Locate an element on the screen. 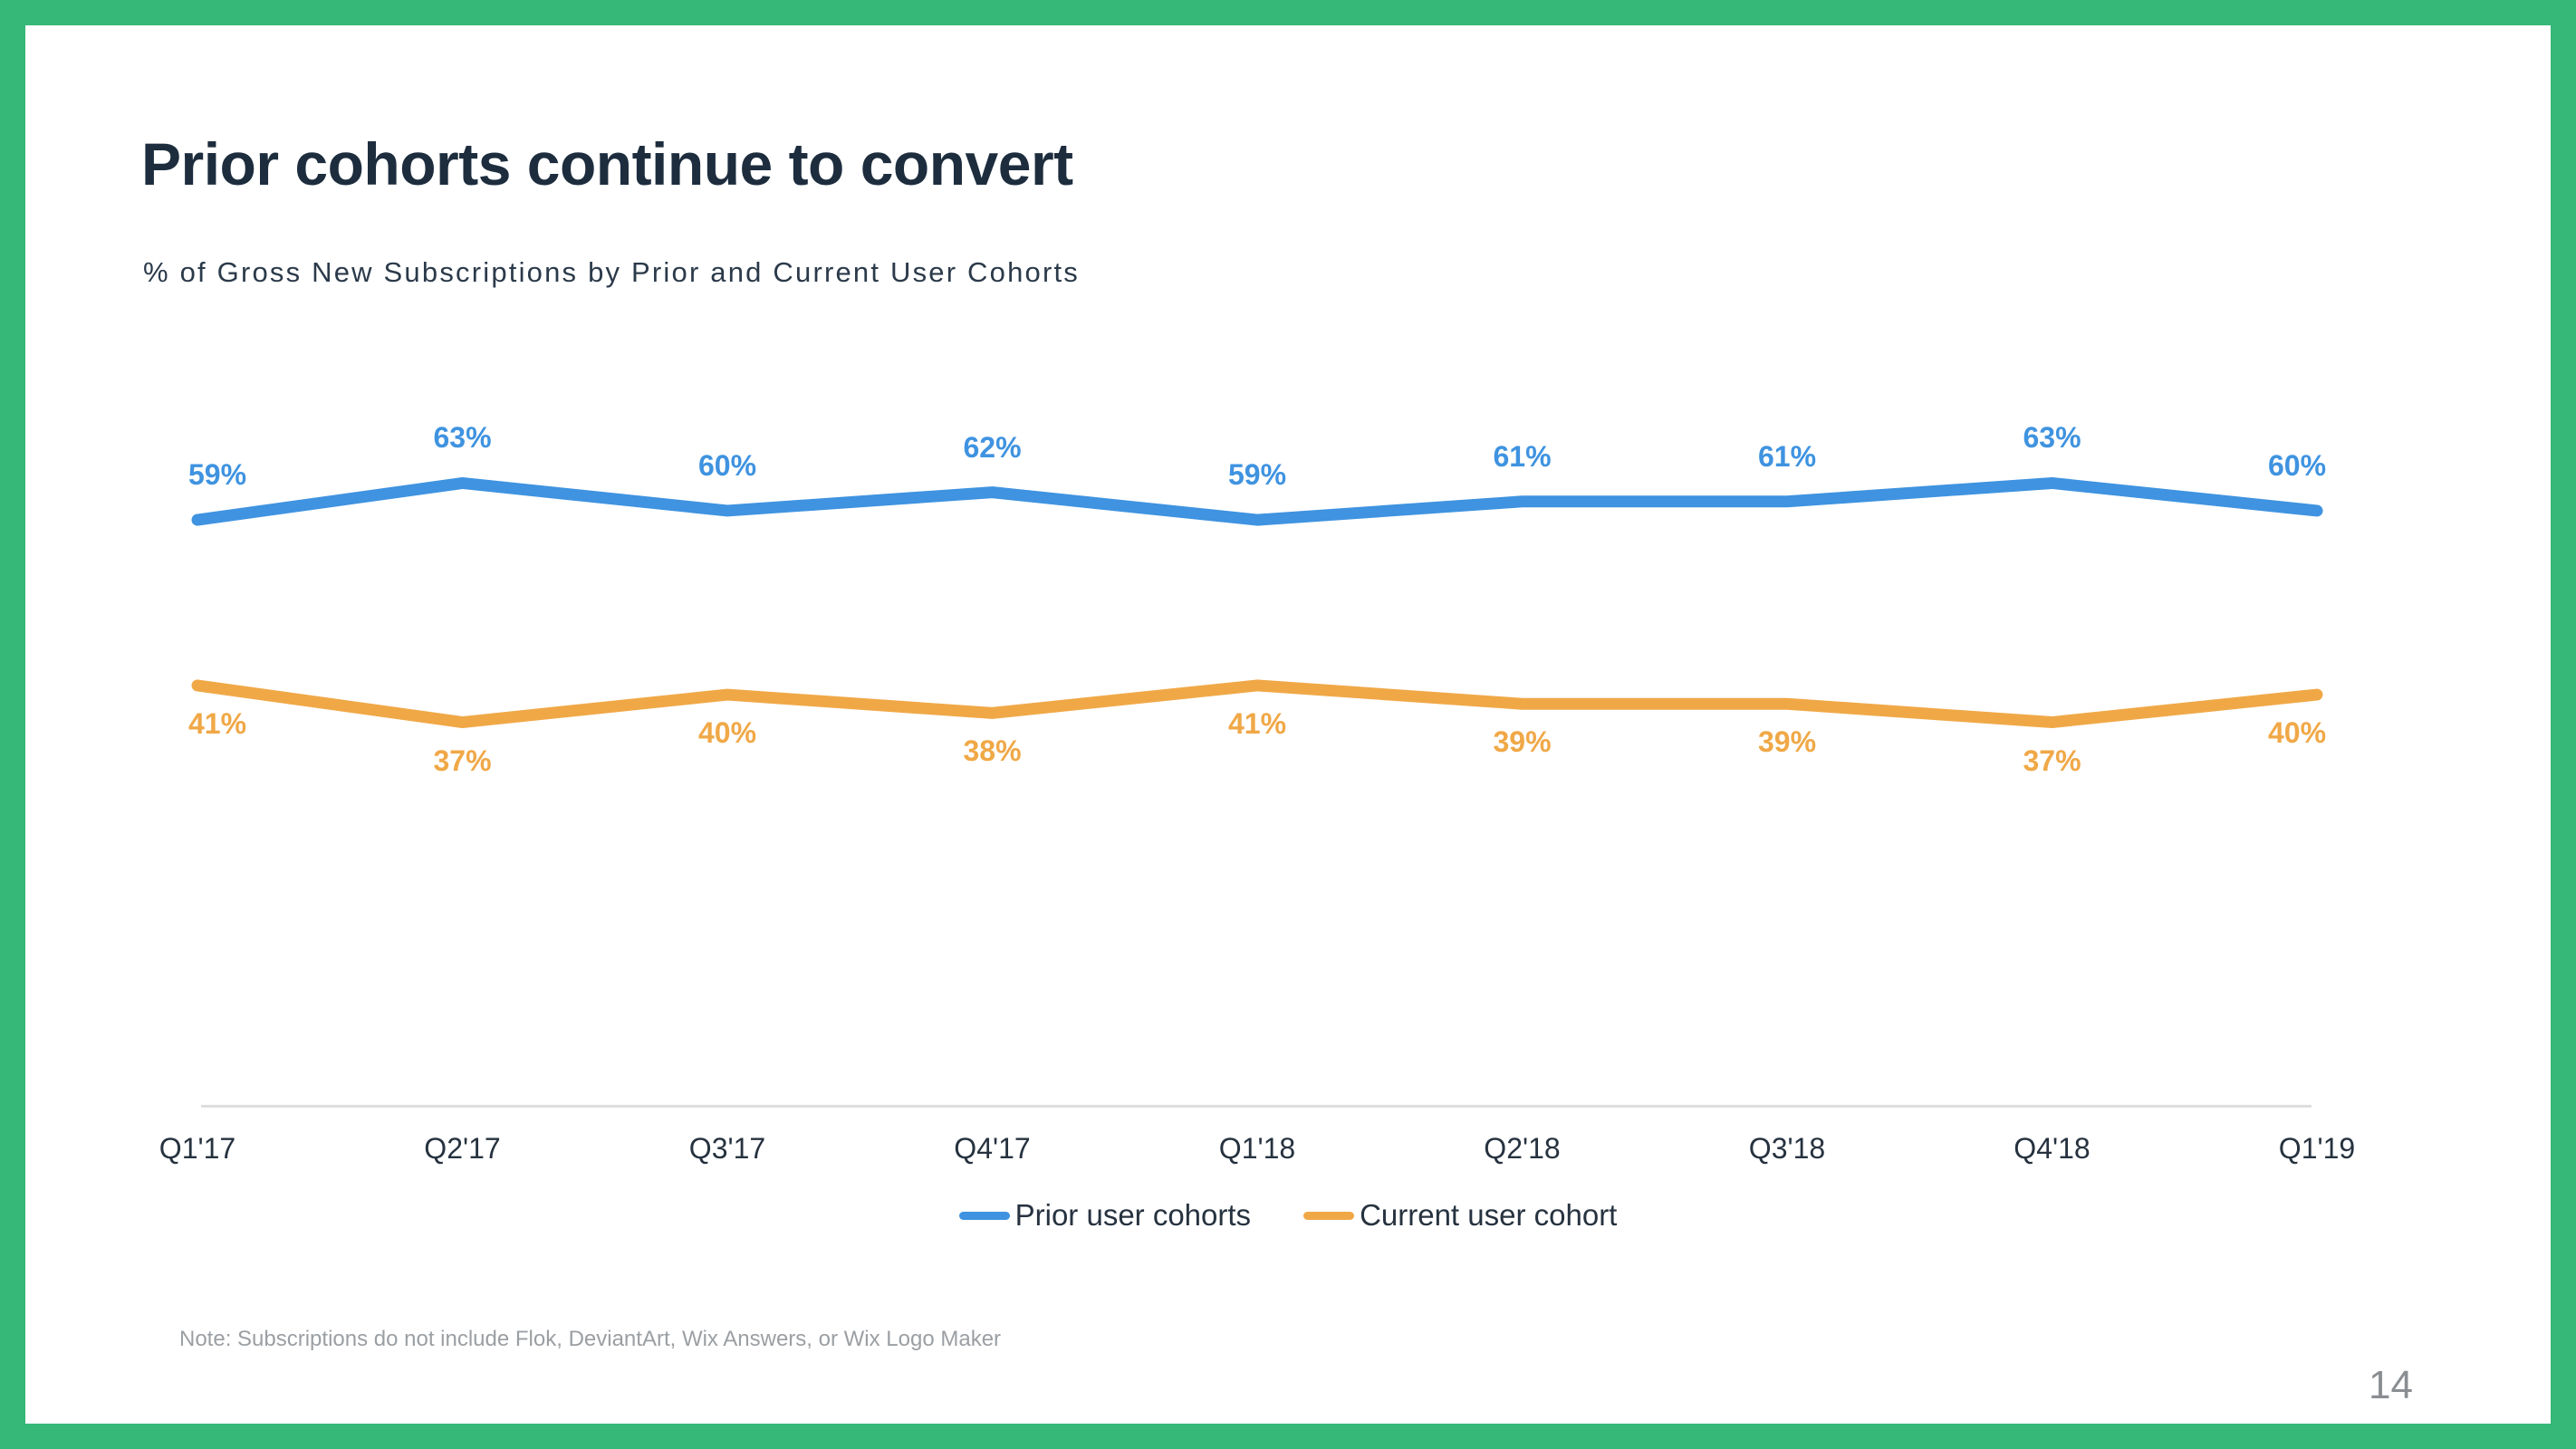 The image size is (2576, 1449). data-label-q218-prior: 61% is located at coordinates (1522, 456).